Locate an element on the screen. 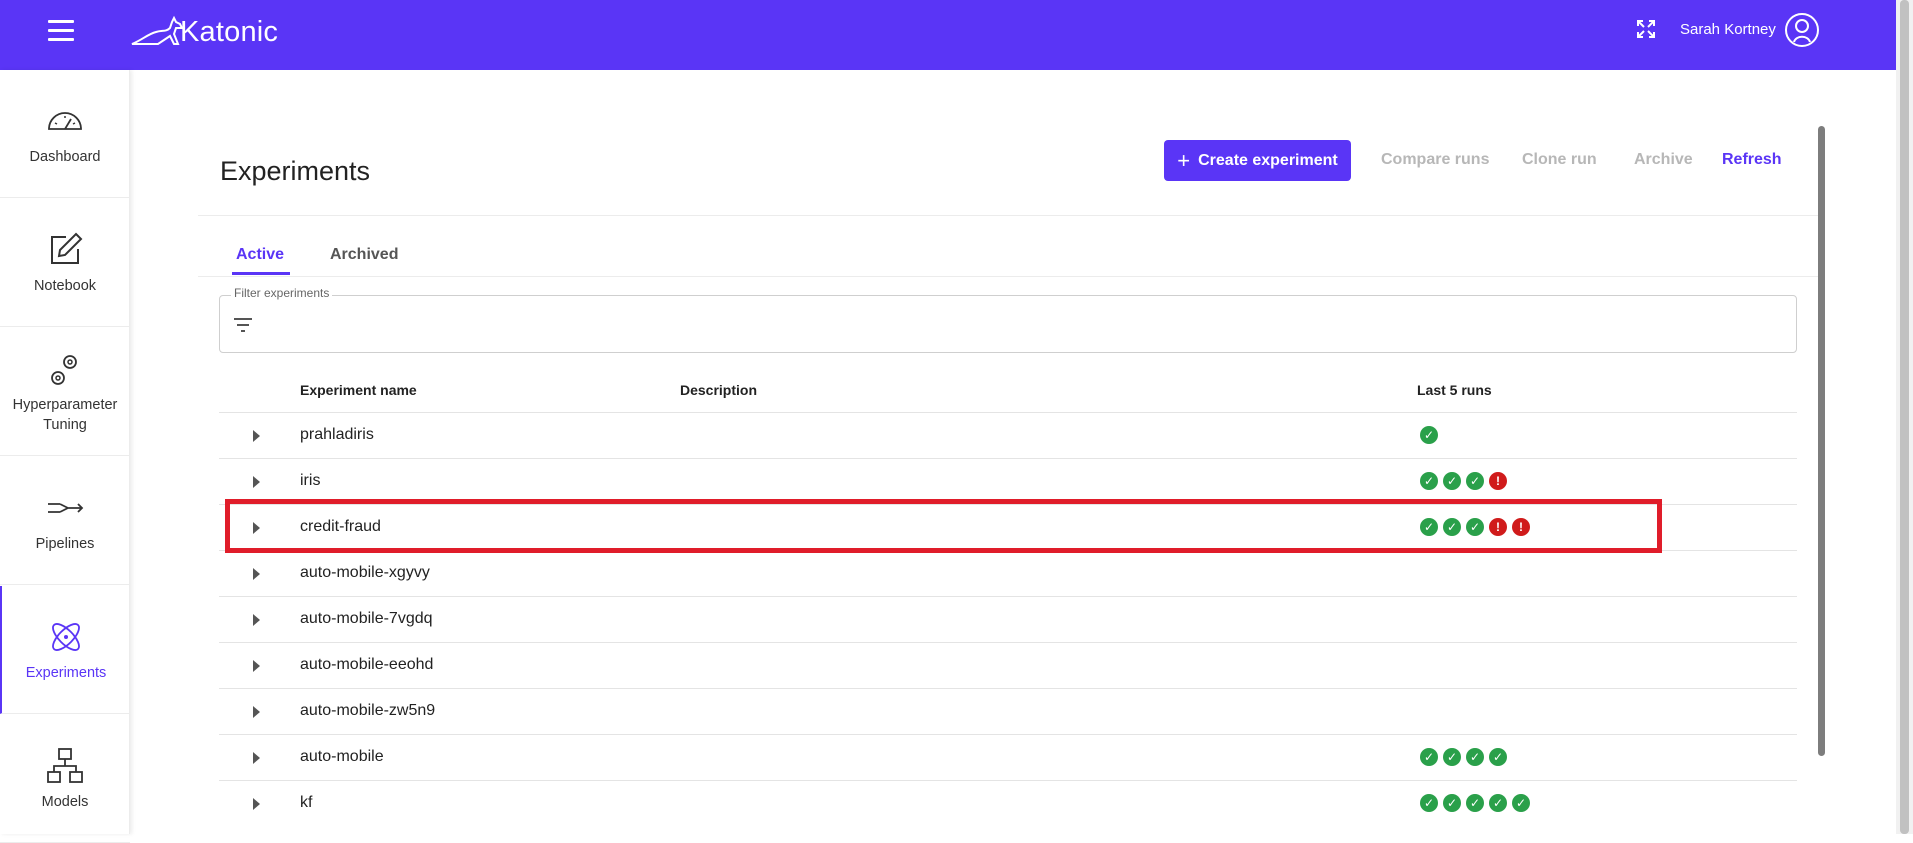 The height and width of the screenshot is (843, 1913). content-scrollbar is located at coordinates (1821, 441).